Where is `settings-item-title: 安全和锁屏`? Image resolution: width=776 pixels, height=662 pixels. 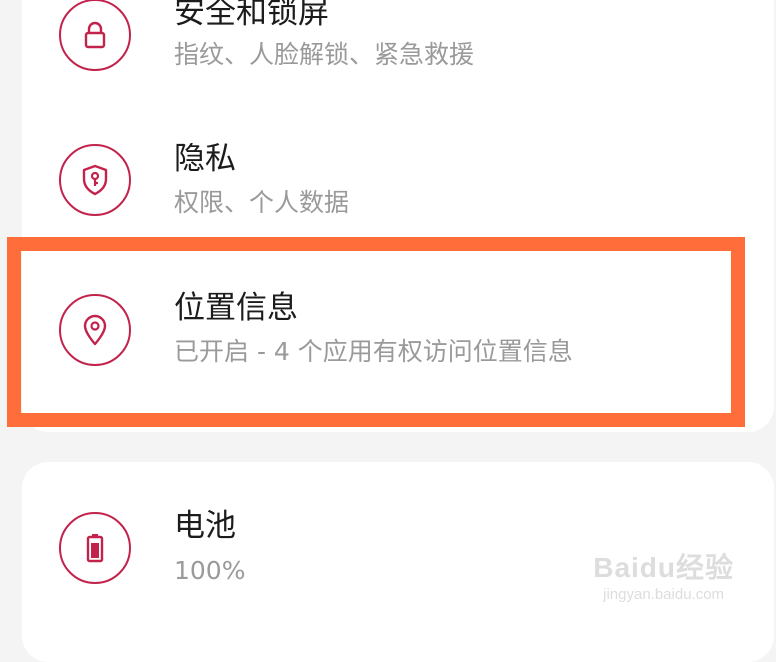
settings-item-title: 安全和锁屏 is located at coordinates (251, 15).